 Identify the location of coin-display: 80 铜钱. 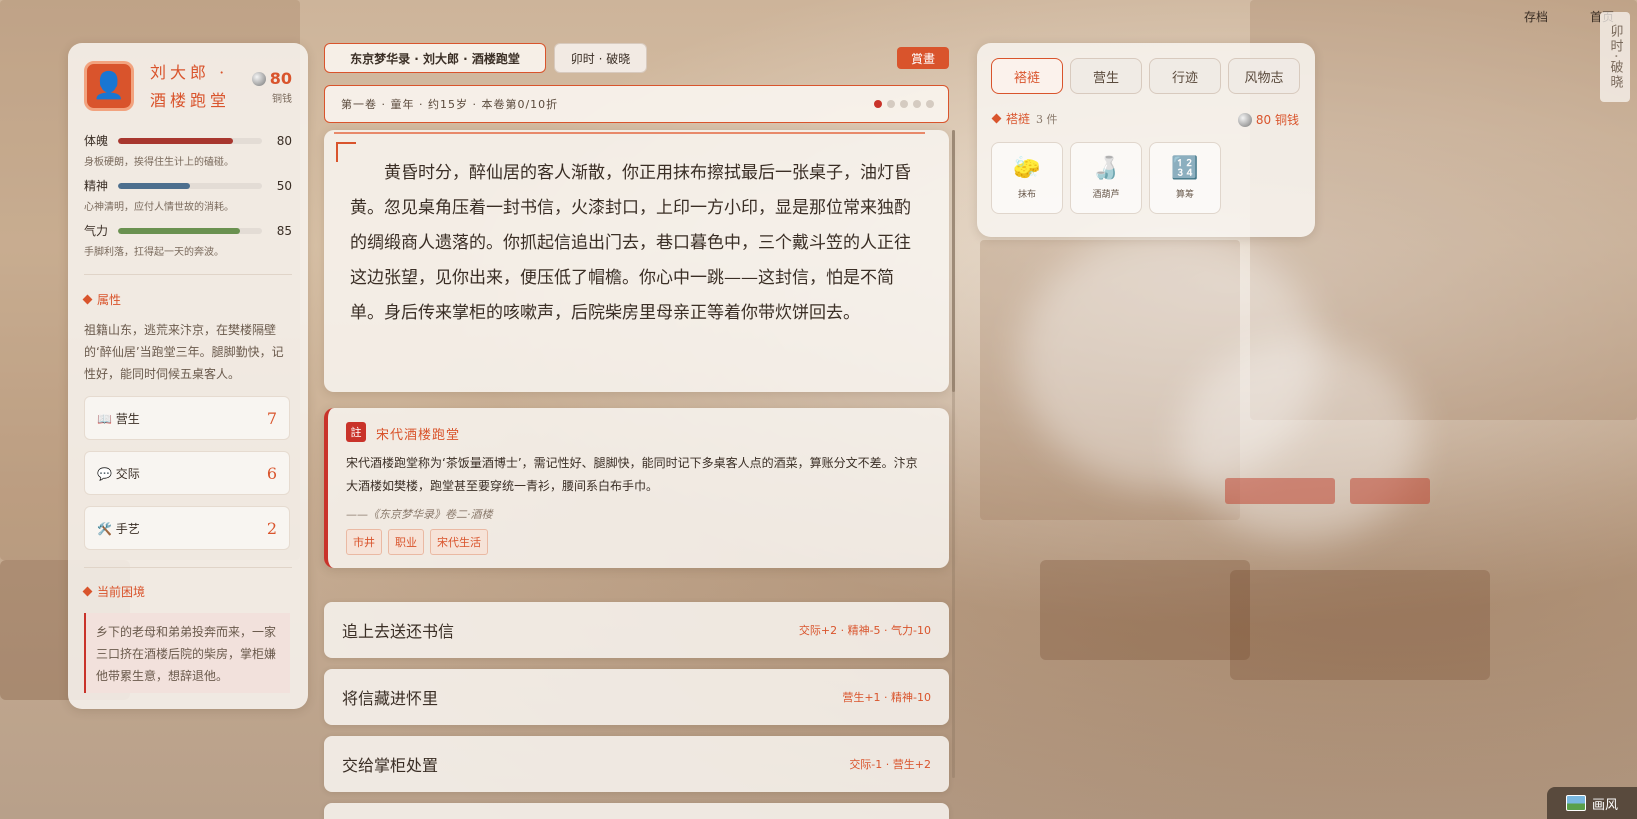
(271, 87).